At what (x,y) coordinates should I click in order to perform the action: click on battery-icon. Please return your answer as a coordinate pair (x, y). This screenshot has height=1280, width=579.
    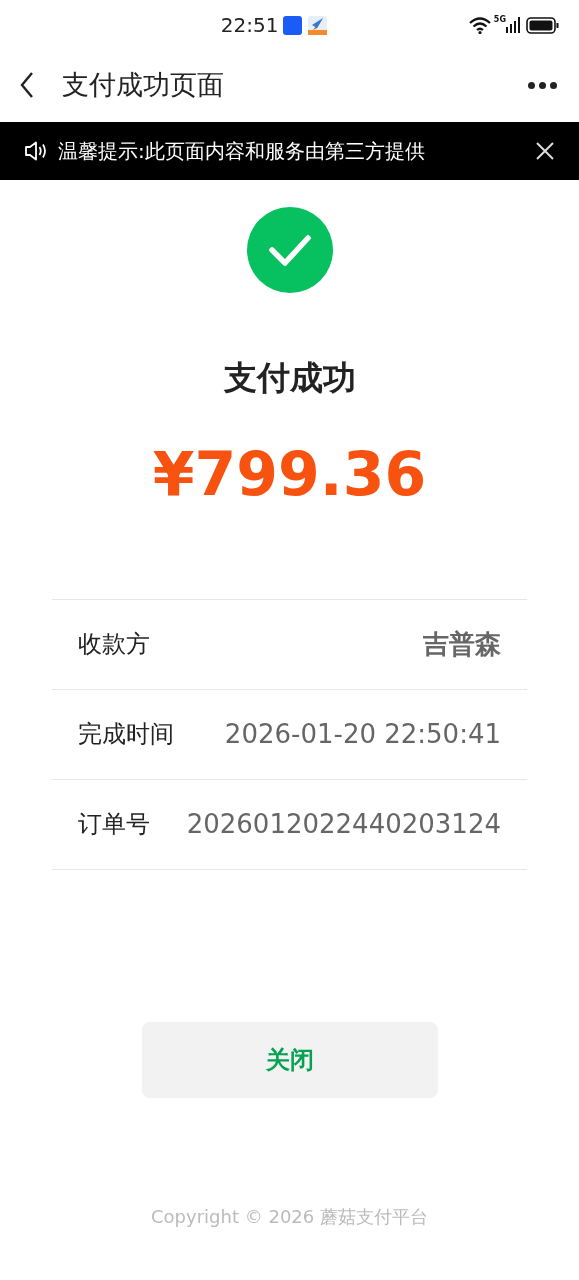
    Looking at the image, I should click on (542, 25).